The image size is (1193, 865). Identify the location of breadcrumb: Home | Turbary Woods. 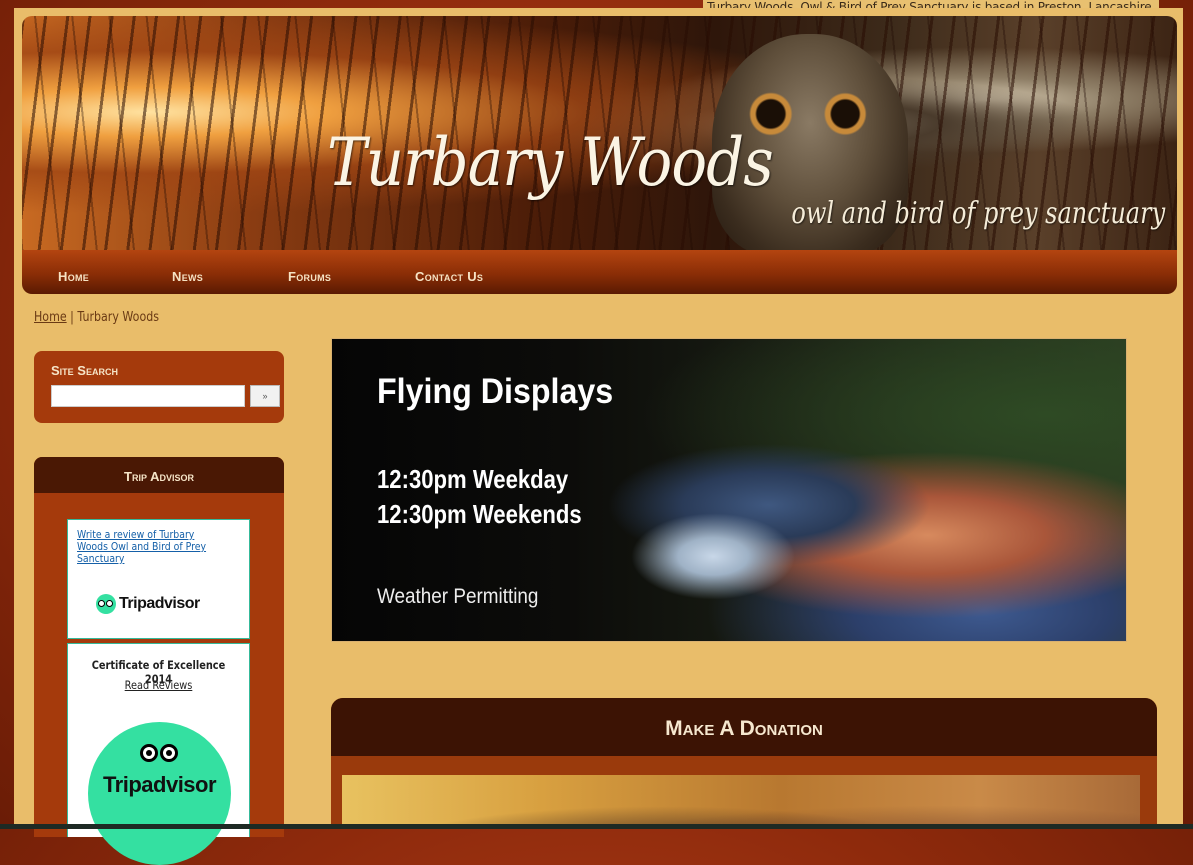
(96, 317).